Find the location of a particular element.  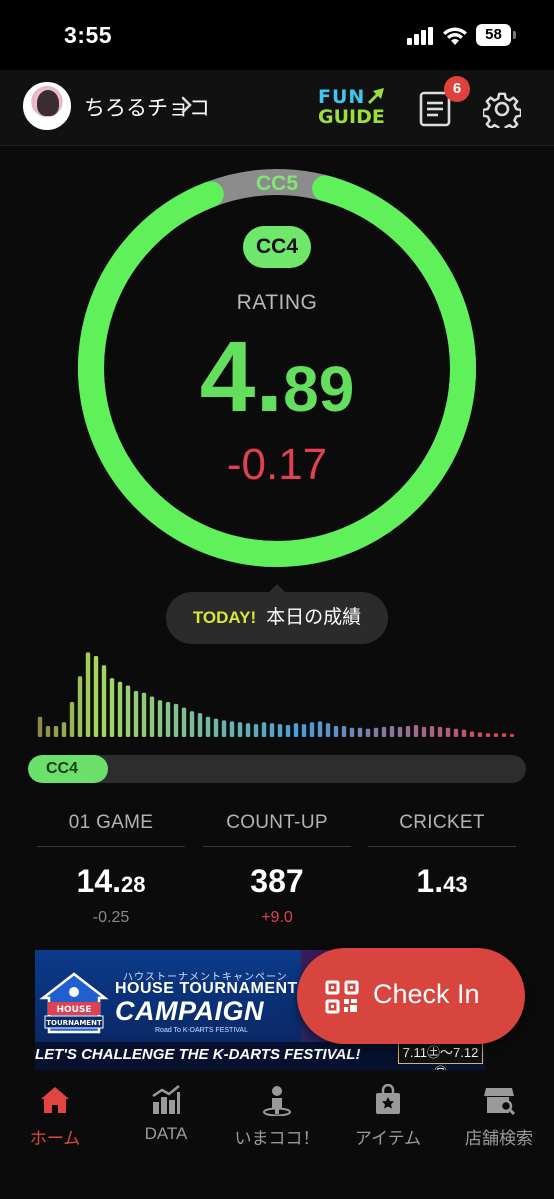

fun-guide-logo-line2: GUIDE is located at coordinates (351, 117).